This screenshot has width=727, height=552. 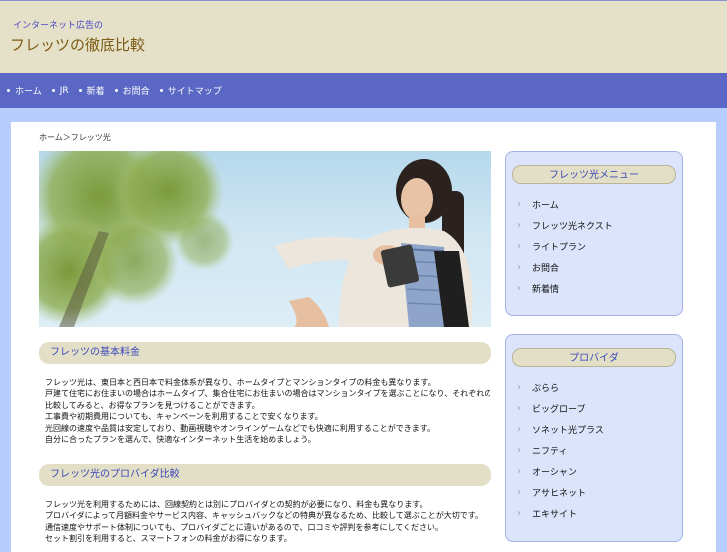 What do you see at coordinates (168, 539) in the screenshot?
I see `paragraph-line: セット割引を利用すると、スマートフォンの料金がお得になります。` at bounding box center [168, 539].